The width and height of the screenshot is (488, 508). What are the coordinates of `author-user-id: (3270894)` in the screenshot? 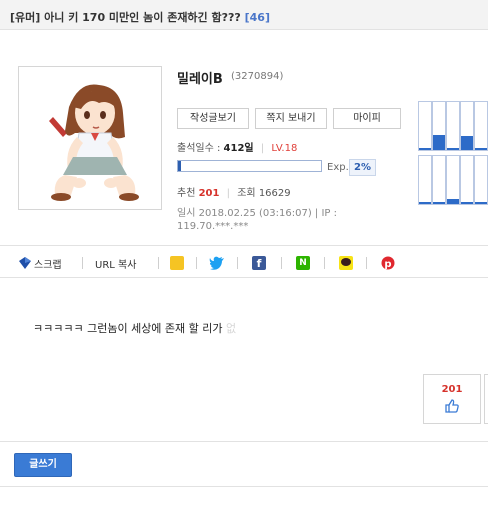 It's located at (257, 76).